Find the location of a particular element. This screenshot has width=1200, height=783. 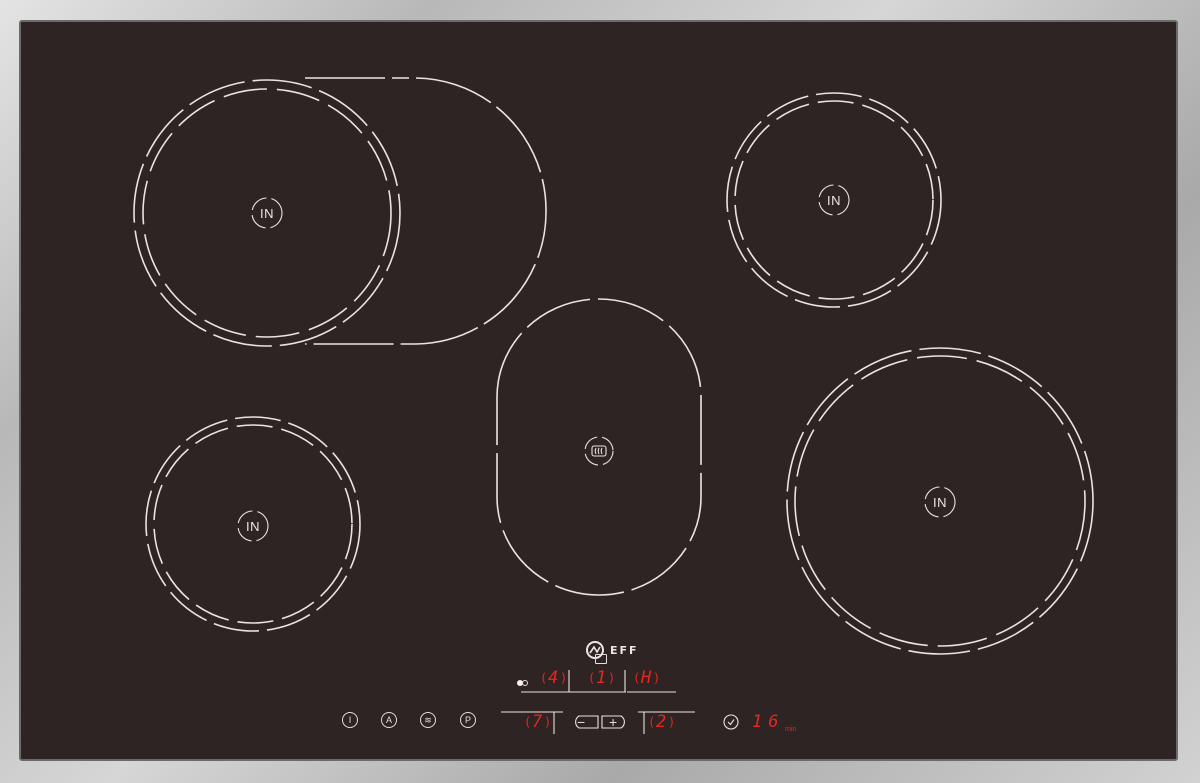

program-button: P is located at coordinates (468, 720).